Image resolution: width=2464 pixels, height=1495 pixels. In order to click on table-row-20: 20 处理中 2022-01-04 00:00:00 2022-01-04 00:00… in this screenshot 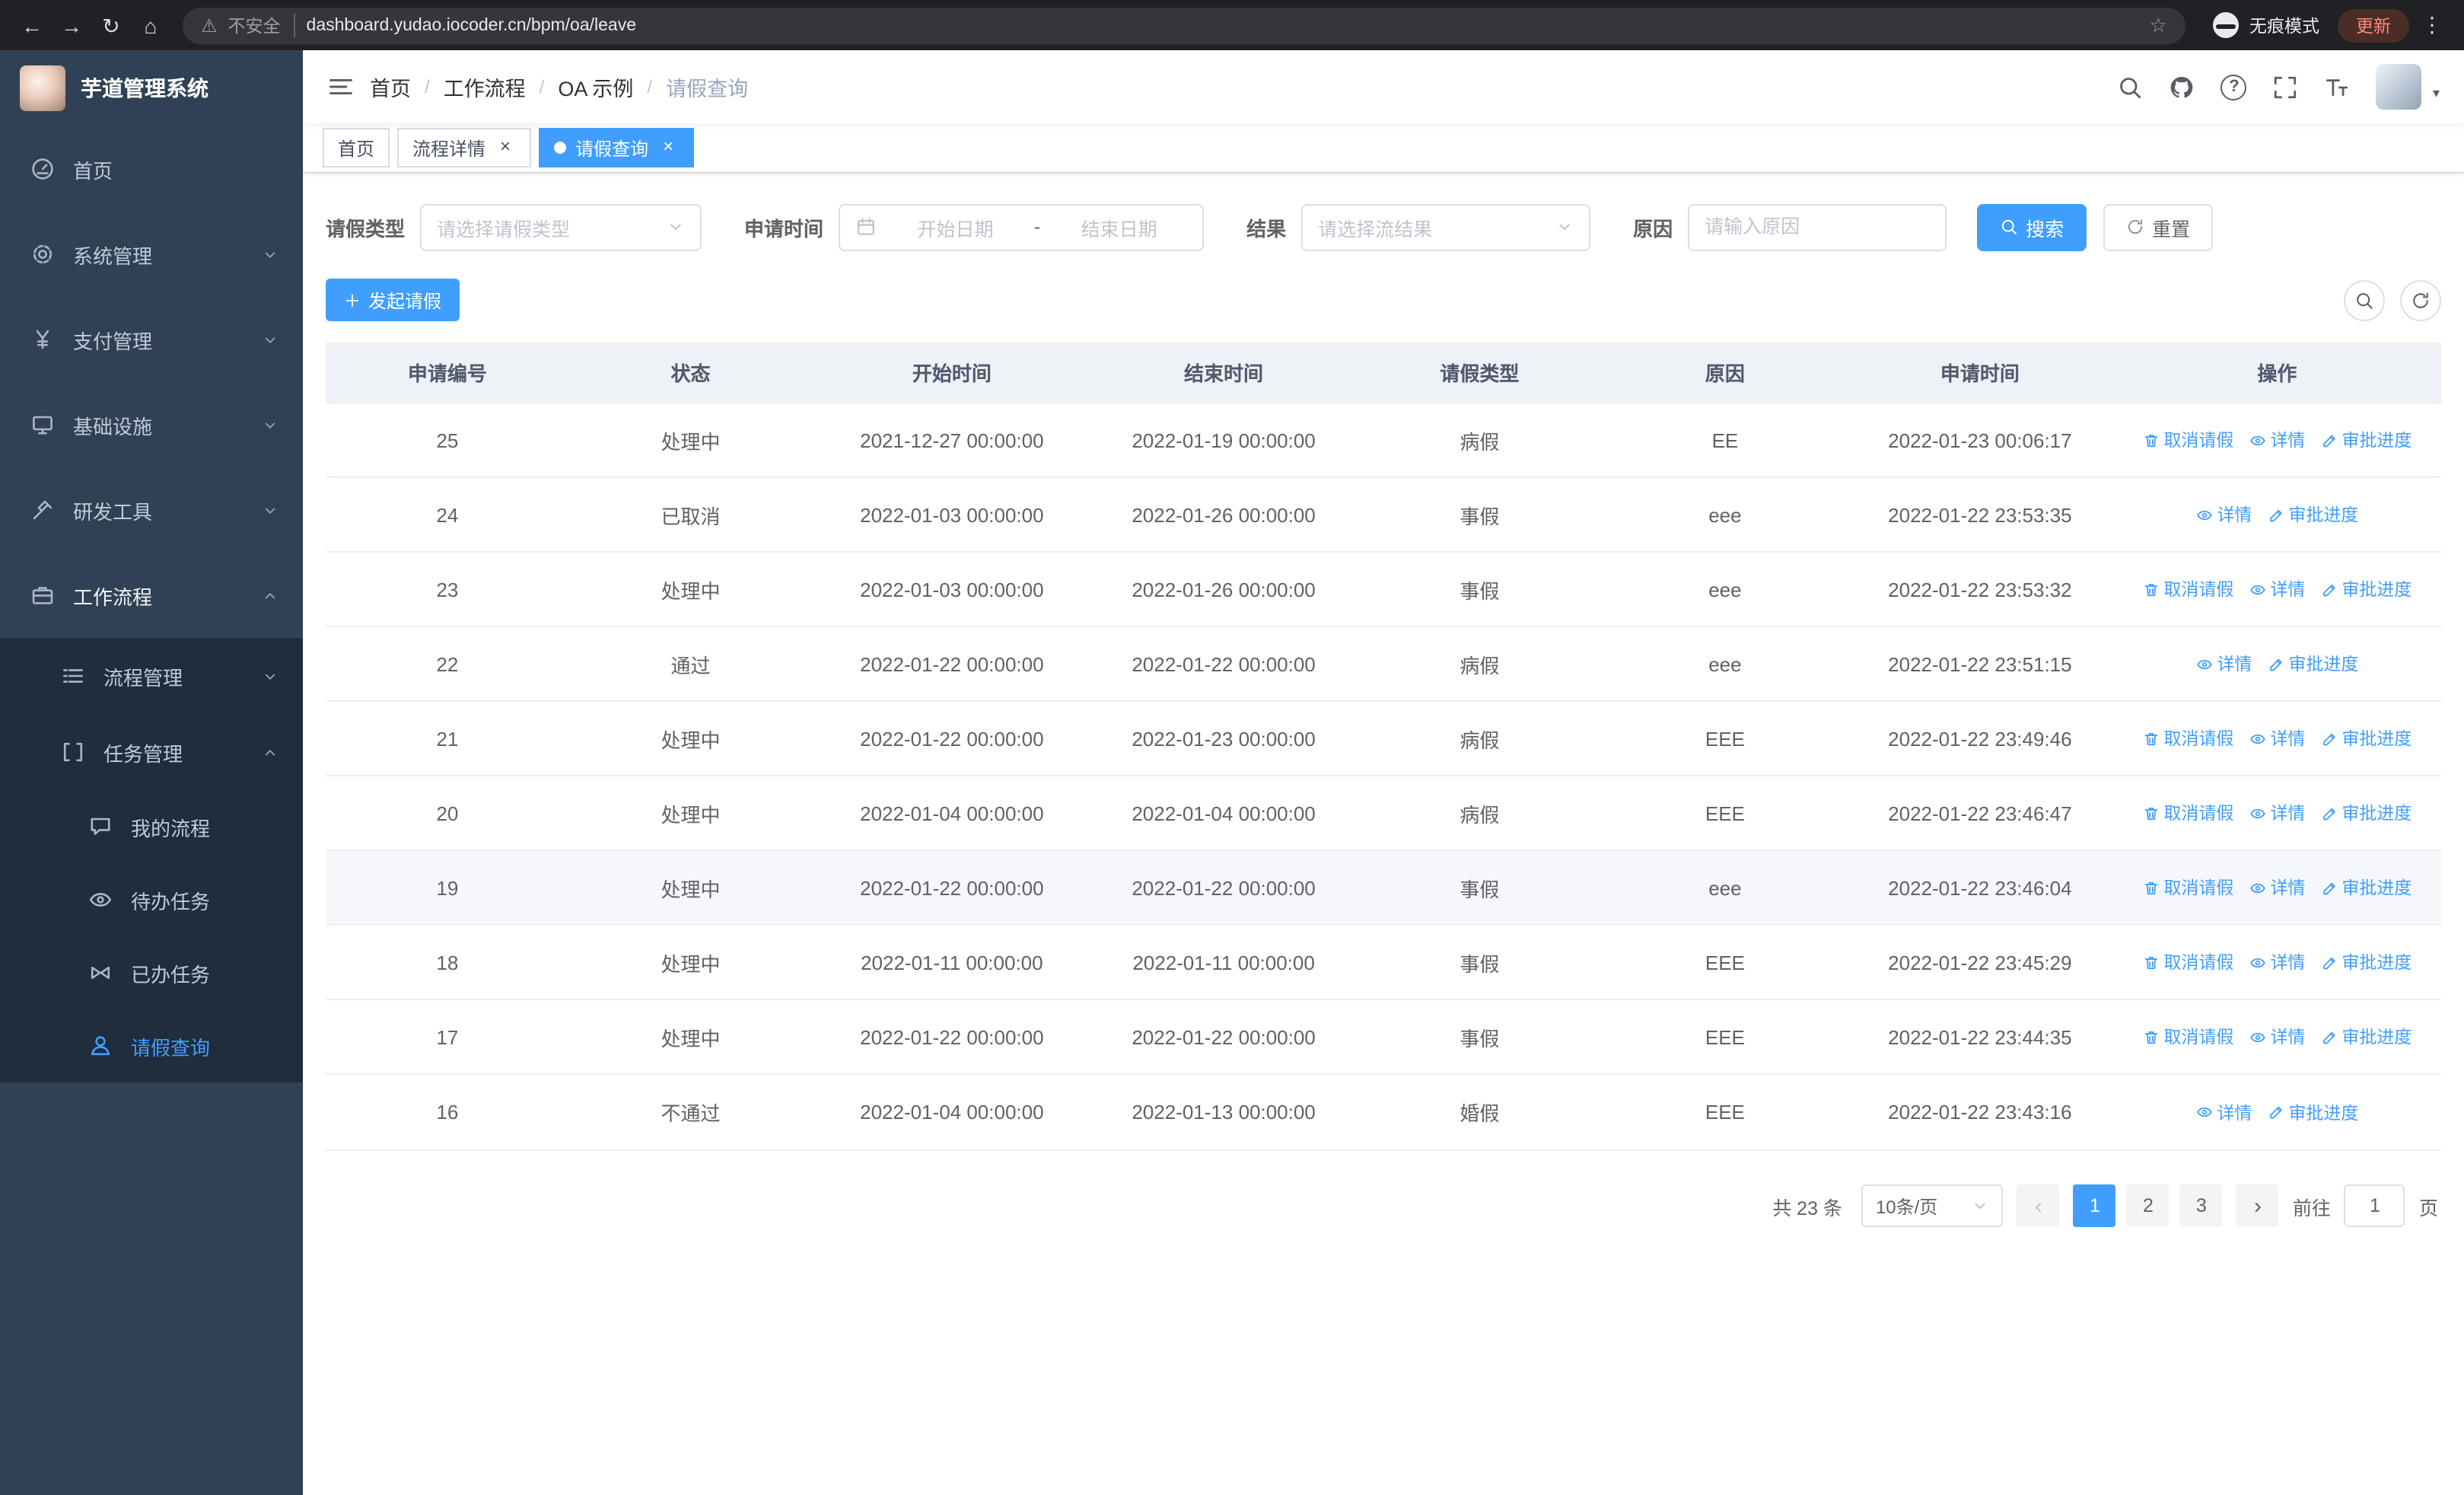, I will do `click(1383, 814)`.